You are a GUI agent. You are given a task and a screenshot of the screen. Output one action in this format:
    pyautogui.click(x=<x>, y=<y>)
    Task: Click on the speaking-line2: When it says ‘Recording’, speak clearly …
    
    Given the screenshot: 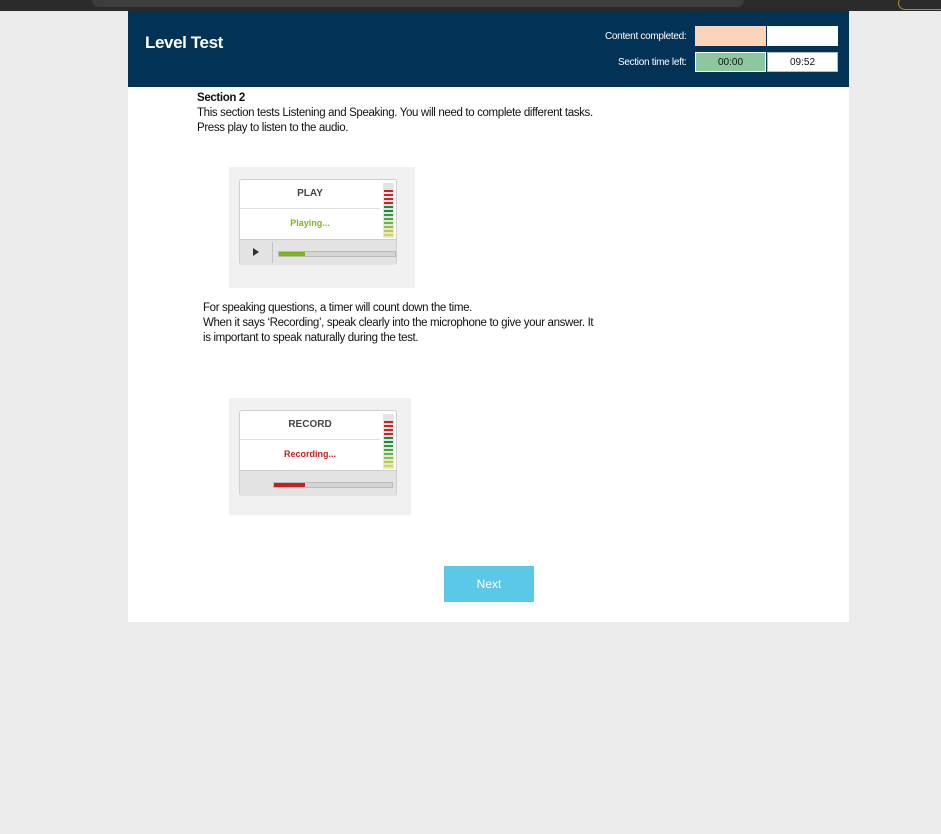 What is the action you would take?
    pyautogui.click(x=398, y=323)
    